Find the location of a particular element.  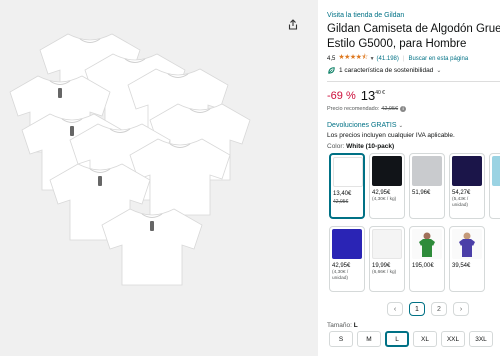

swatch-unit-price: (4,30€ / kg) is located at coordinates (384, 199).